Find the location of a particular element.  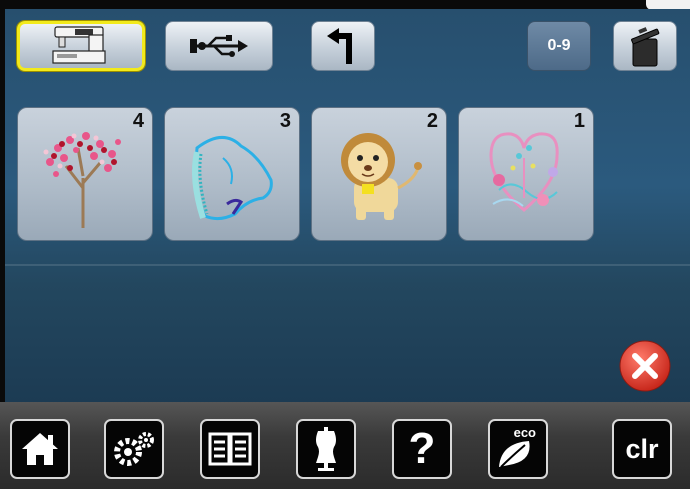

design-tile: 2 is located at coordinates (379, 174).